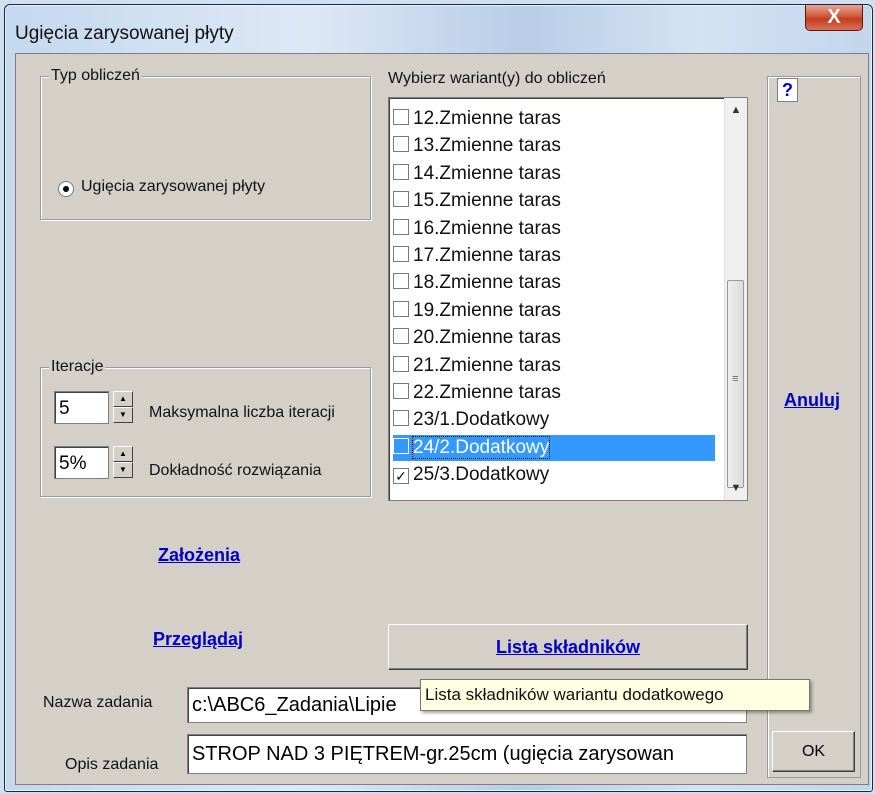 The image size is (875, 794). Describe the element at coordinates (77, 367) in the screenshot. I see `iteration-group-label: Iteracje` at that location.